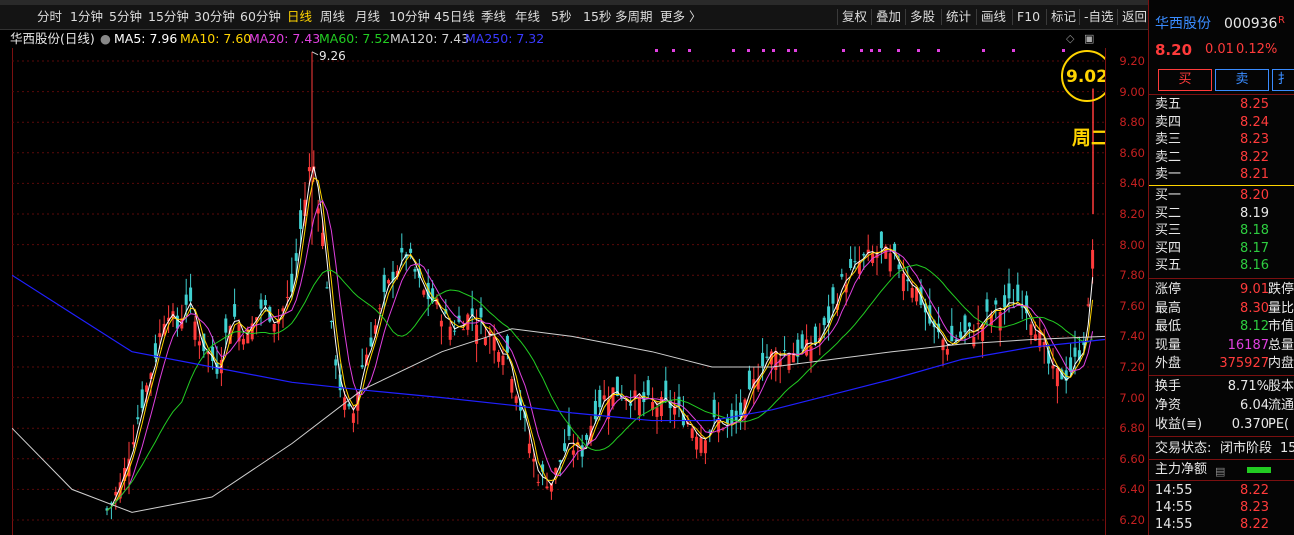 The image size is (1294, 535). What do you see at coordinates (260, 17) in the screenshot?
I see `period-tab-5: 60分钟` at bounding box center [260, 17].